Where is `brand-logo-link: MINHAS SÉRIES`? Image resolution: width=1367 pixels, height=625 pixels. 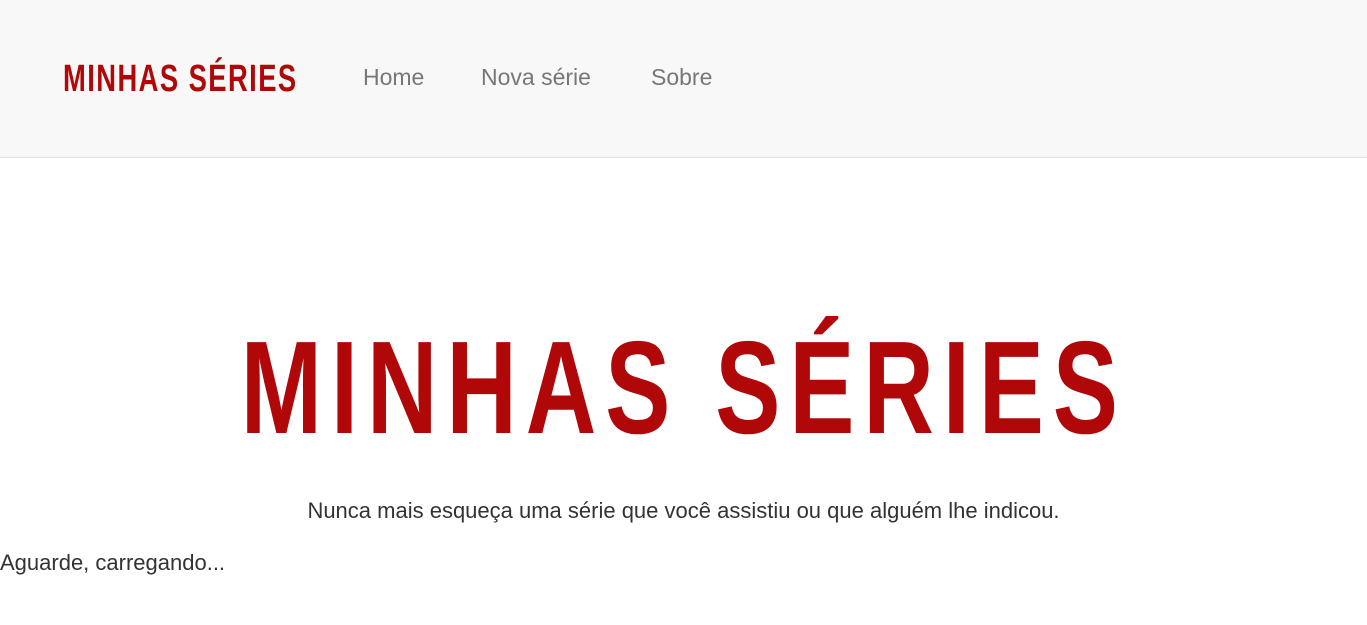
brand-logo-link: MINHAS SÉRIES is located at coordinates (180, 79).